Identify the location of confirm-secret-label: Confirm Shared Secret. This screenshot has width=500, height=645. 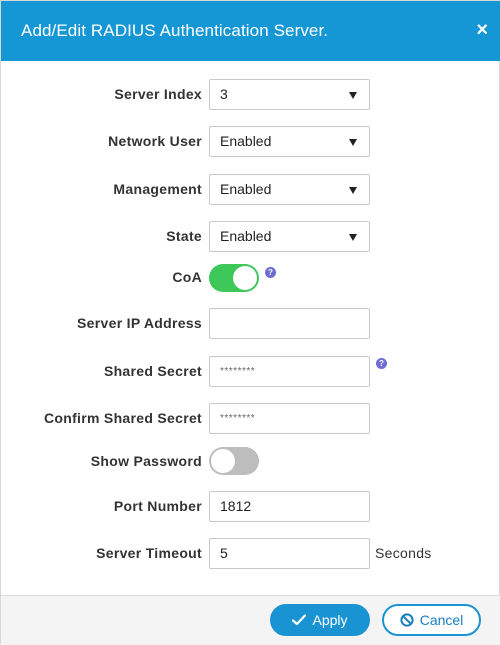
(122, 418).